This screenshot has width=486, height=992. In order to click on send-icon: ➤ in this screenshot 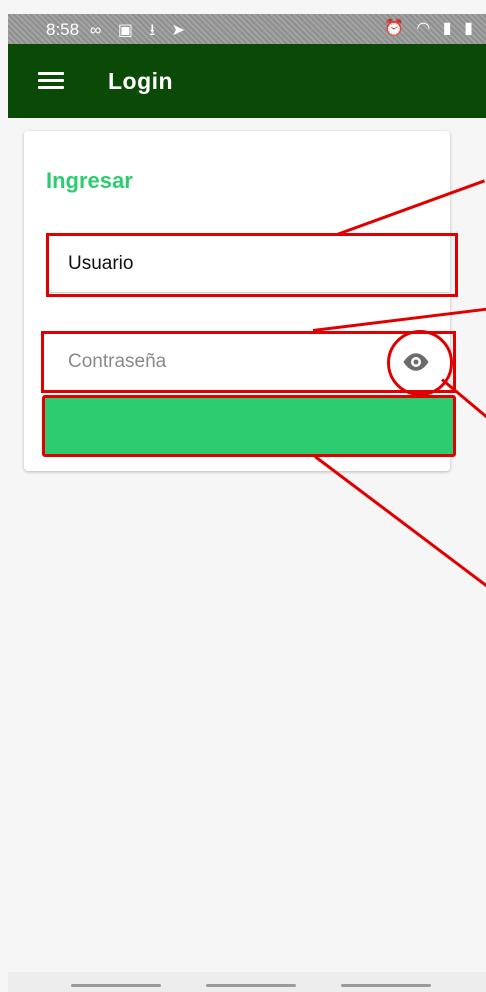, I will do `click(181, 30)`.